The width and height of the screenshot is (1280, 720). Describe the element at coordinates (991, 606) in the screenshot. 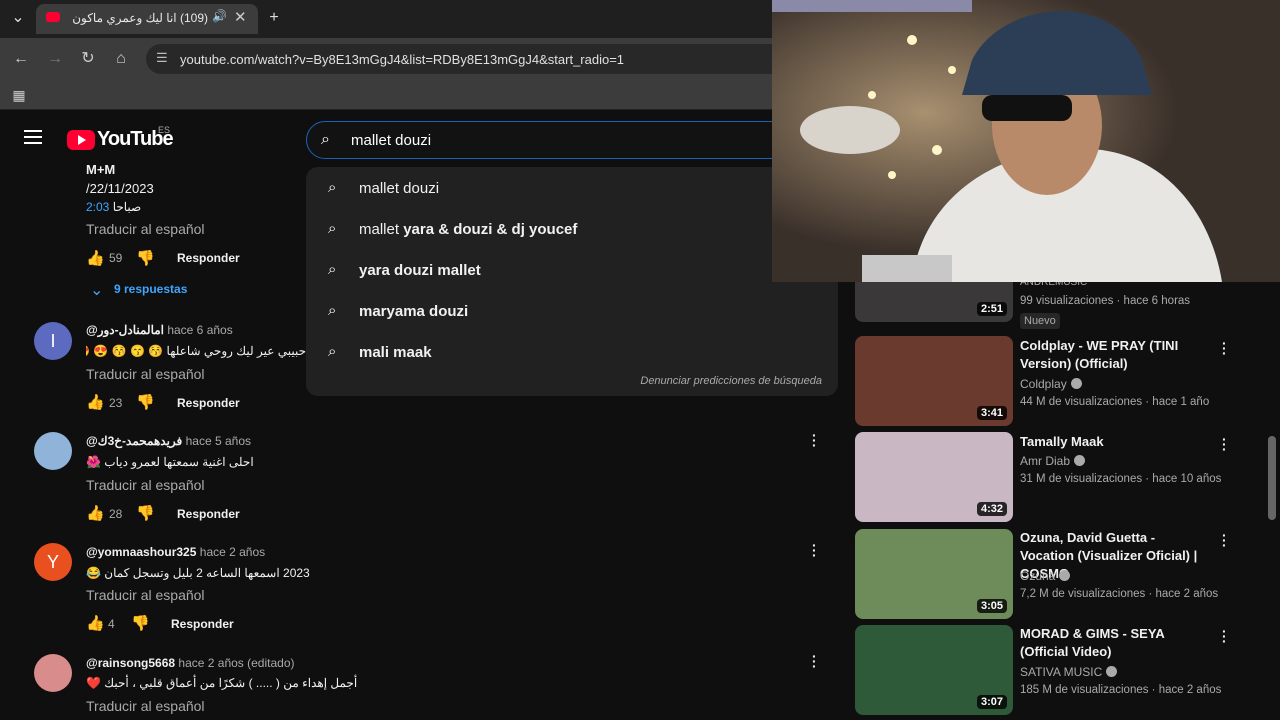

I see `video-duration: 3:05` at that location.